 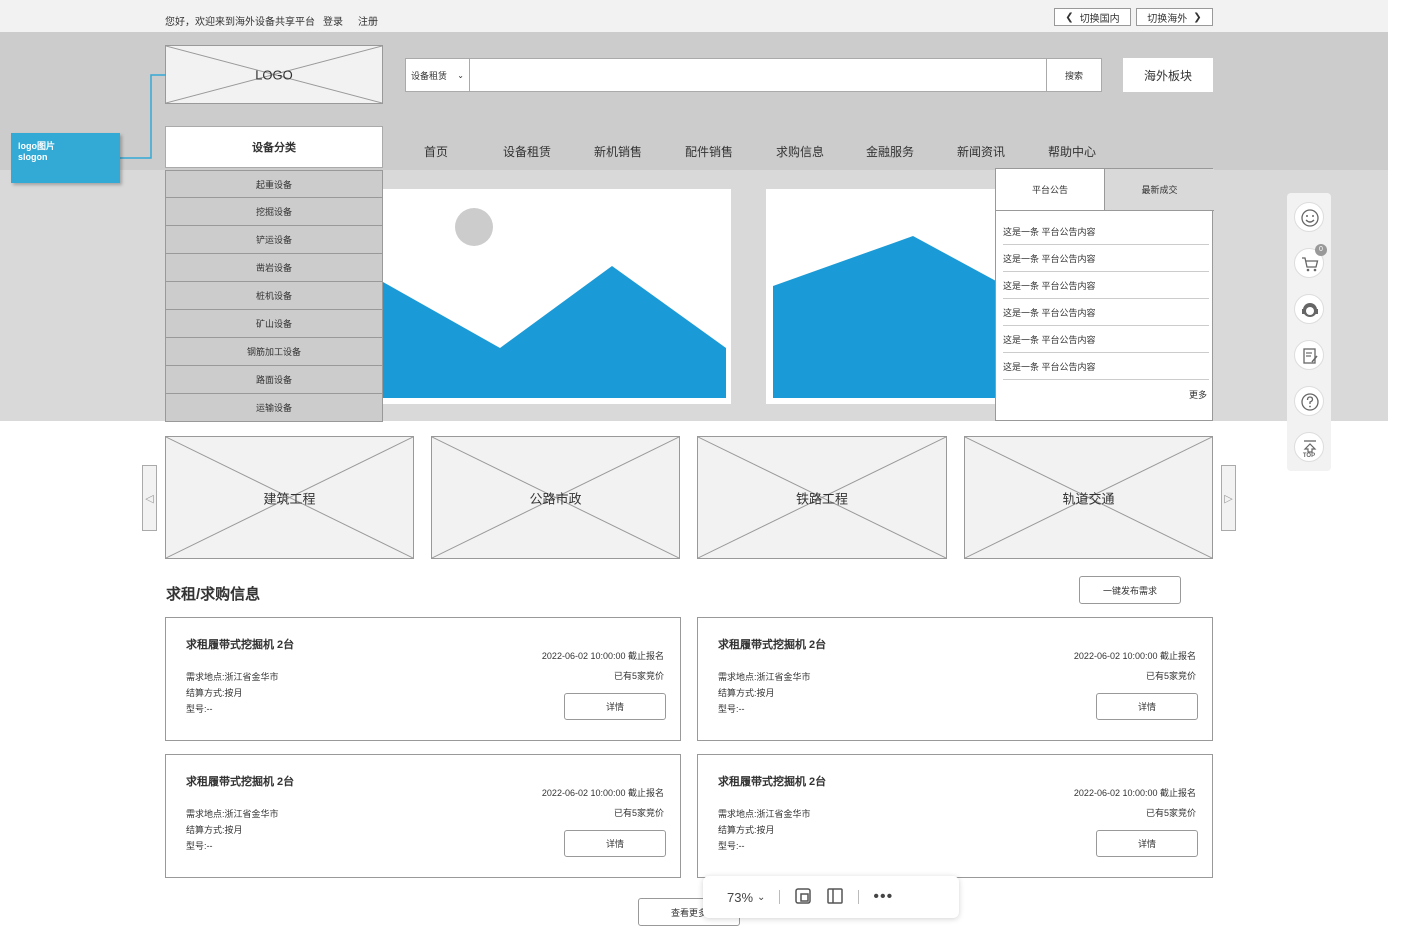 I want to click on industry-card-railway: 铁路工程, so click(x=822, y=497).